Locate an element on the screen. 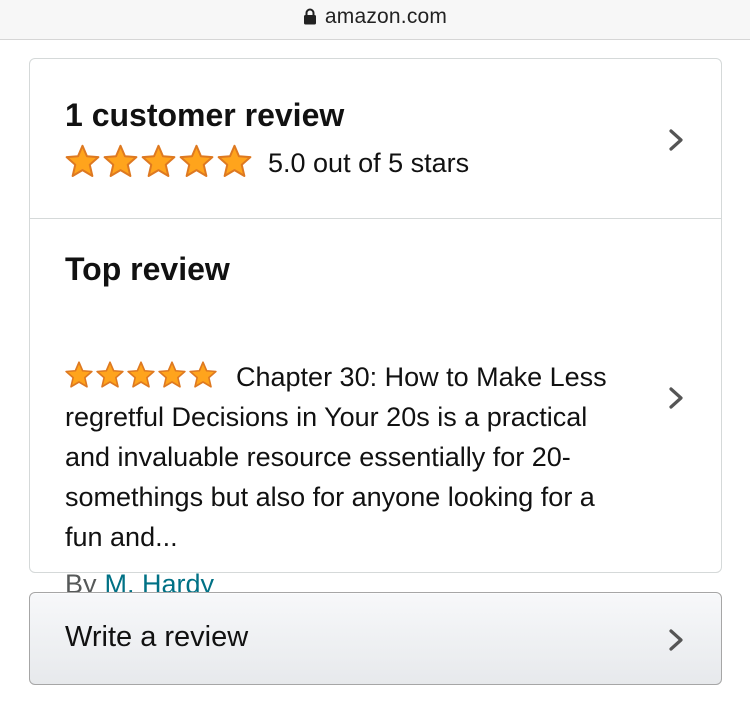 This screenshot has height=726, width=750. average-rating-text: 5.0 out of 5 stars is located at coordinates (369, 163).